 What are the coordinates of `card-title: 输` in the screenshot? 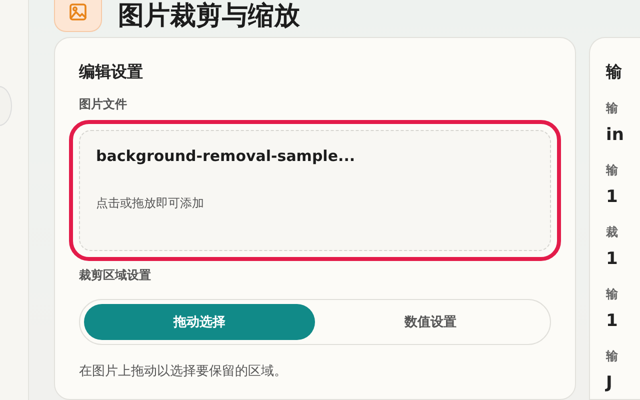 It's located at (614, 72).